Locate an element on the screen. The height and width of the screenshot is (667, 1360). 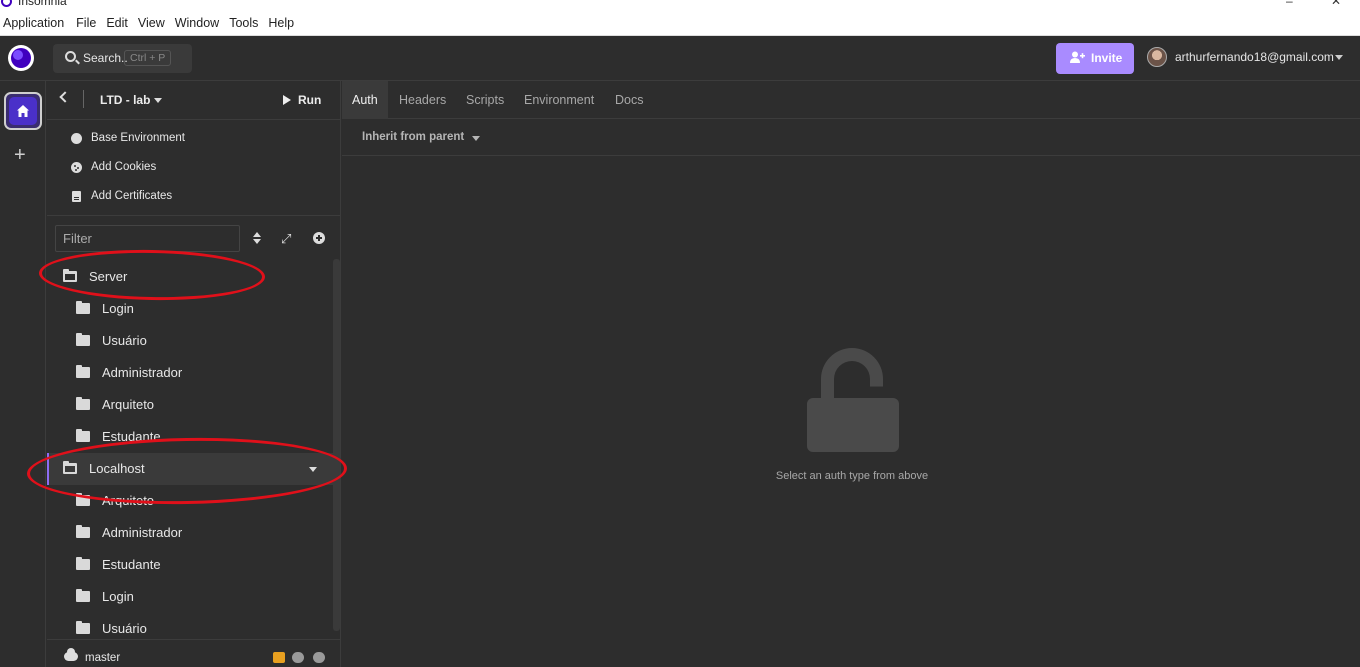
add-certificates-label: Add Certificates is located at coordinates (132, 196).